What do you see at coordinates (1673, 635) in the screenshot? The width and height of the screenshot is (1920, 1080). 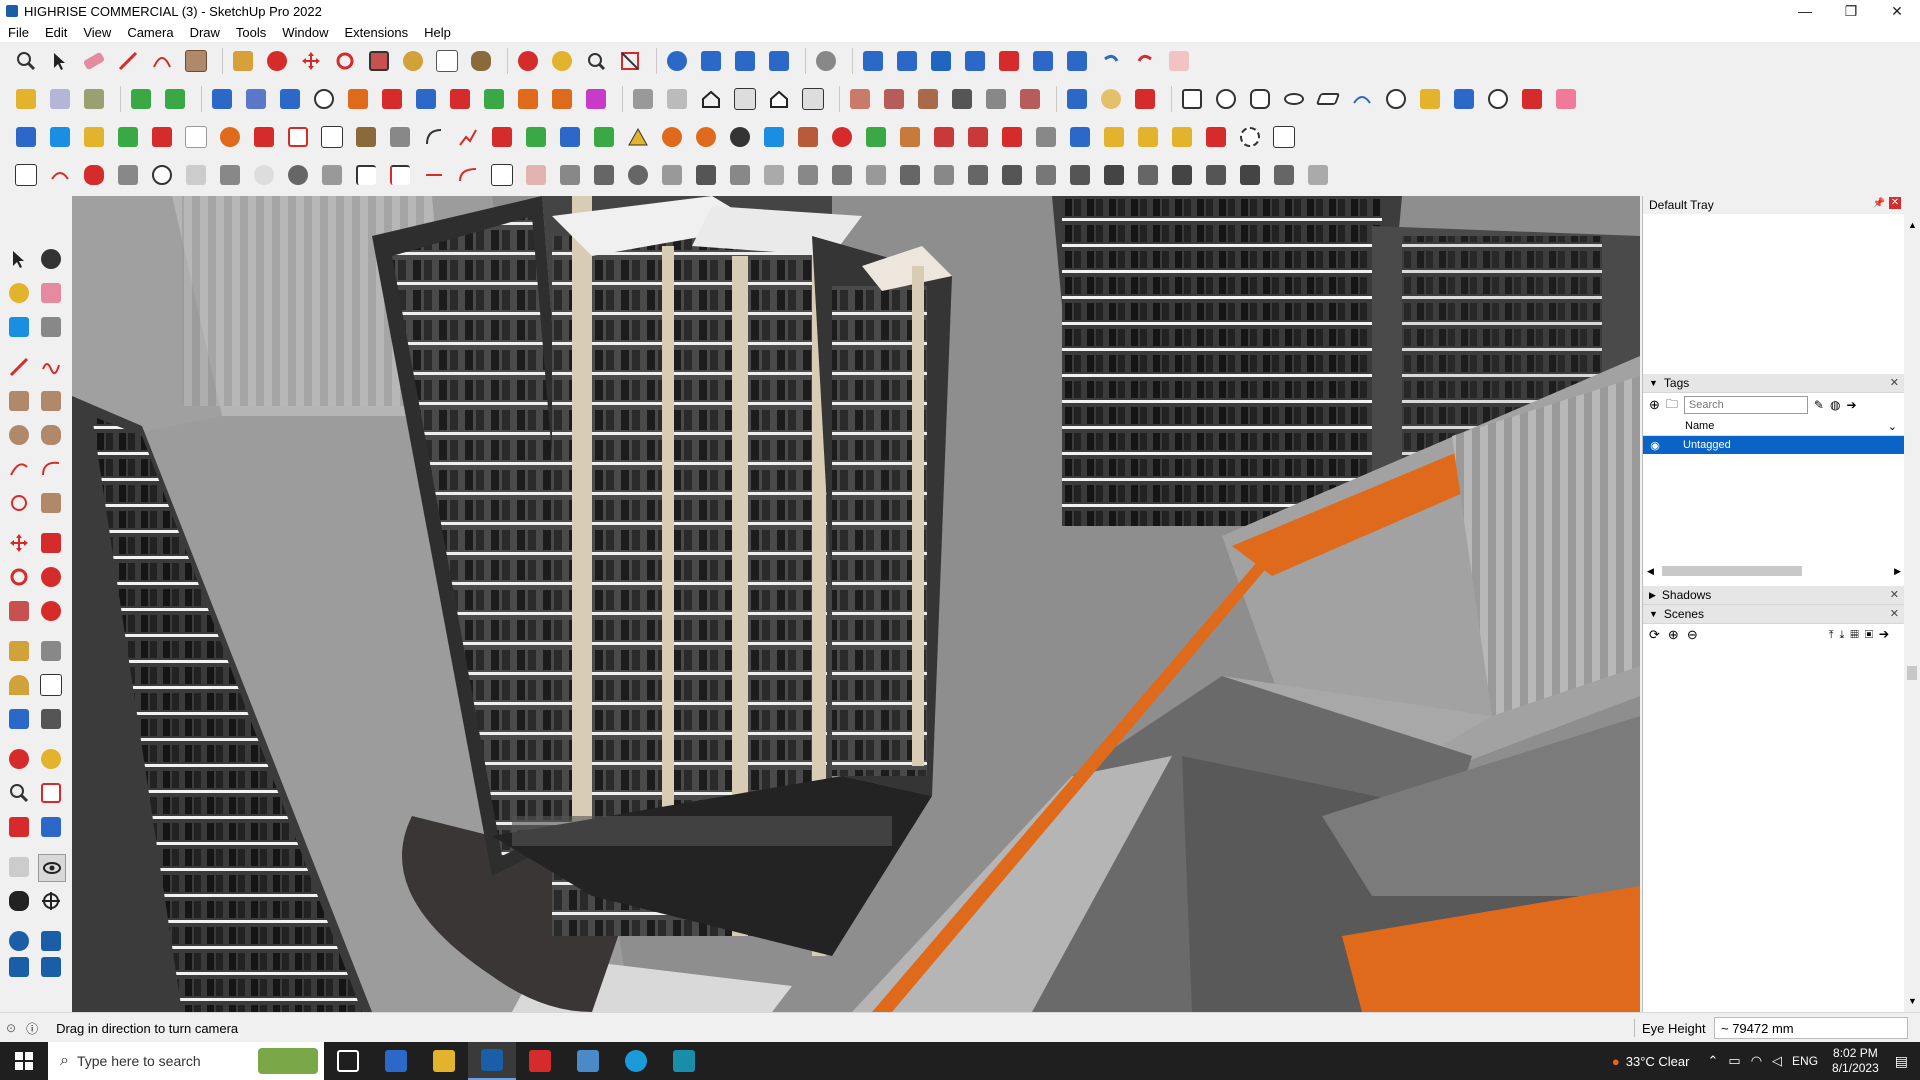 I see `add-scene-icon: ⊕` at bounding box center [1673, 635].